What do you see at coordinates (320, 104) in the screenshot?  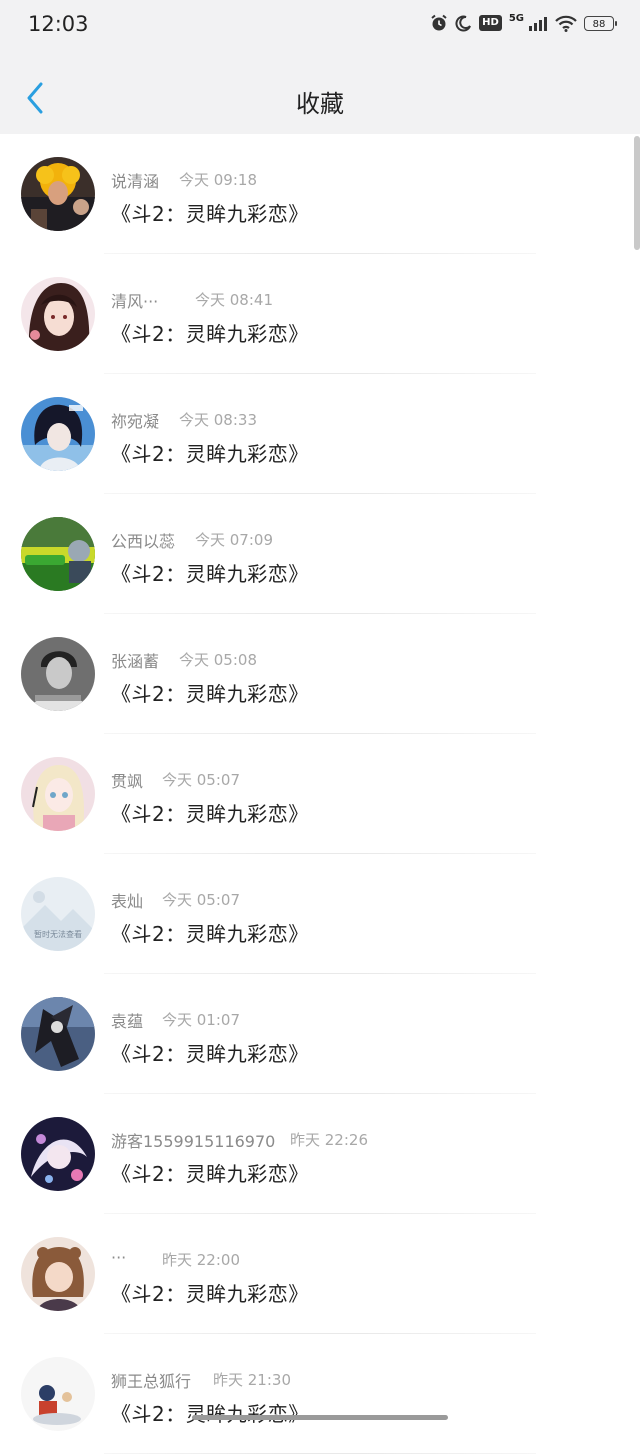 I see `page-title: 收藏` at bounding box center [320, 104].